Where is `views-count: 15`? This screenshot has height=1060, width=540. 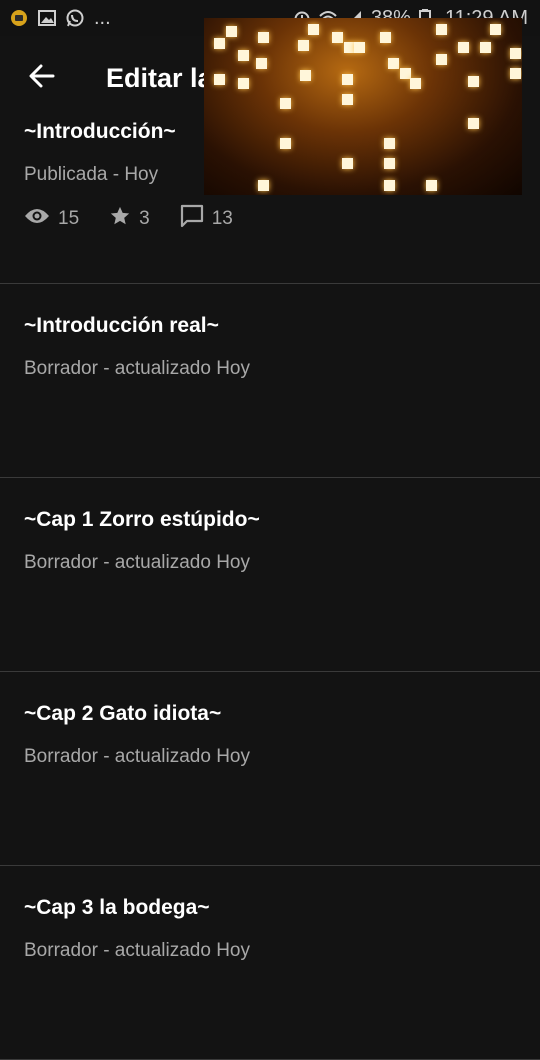
views-count: 15 is located at coordinates (69, 218).